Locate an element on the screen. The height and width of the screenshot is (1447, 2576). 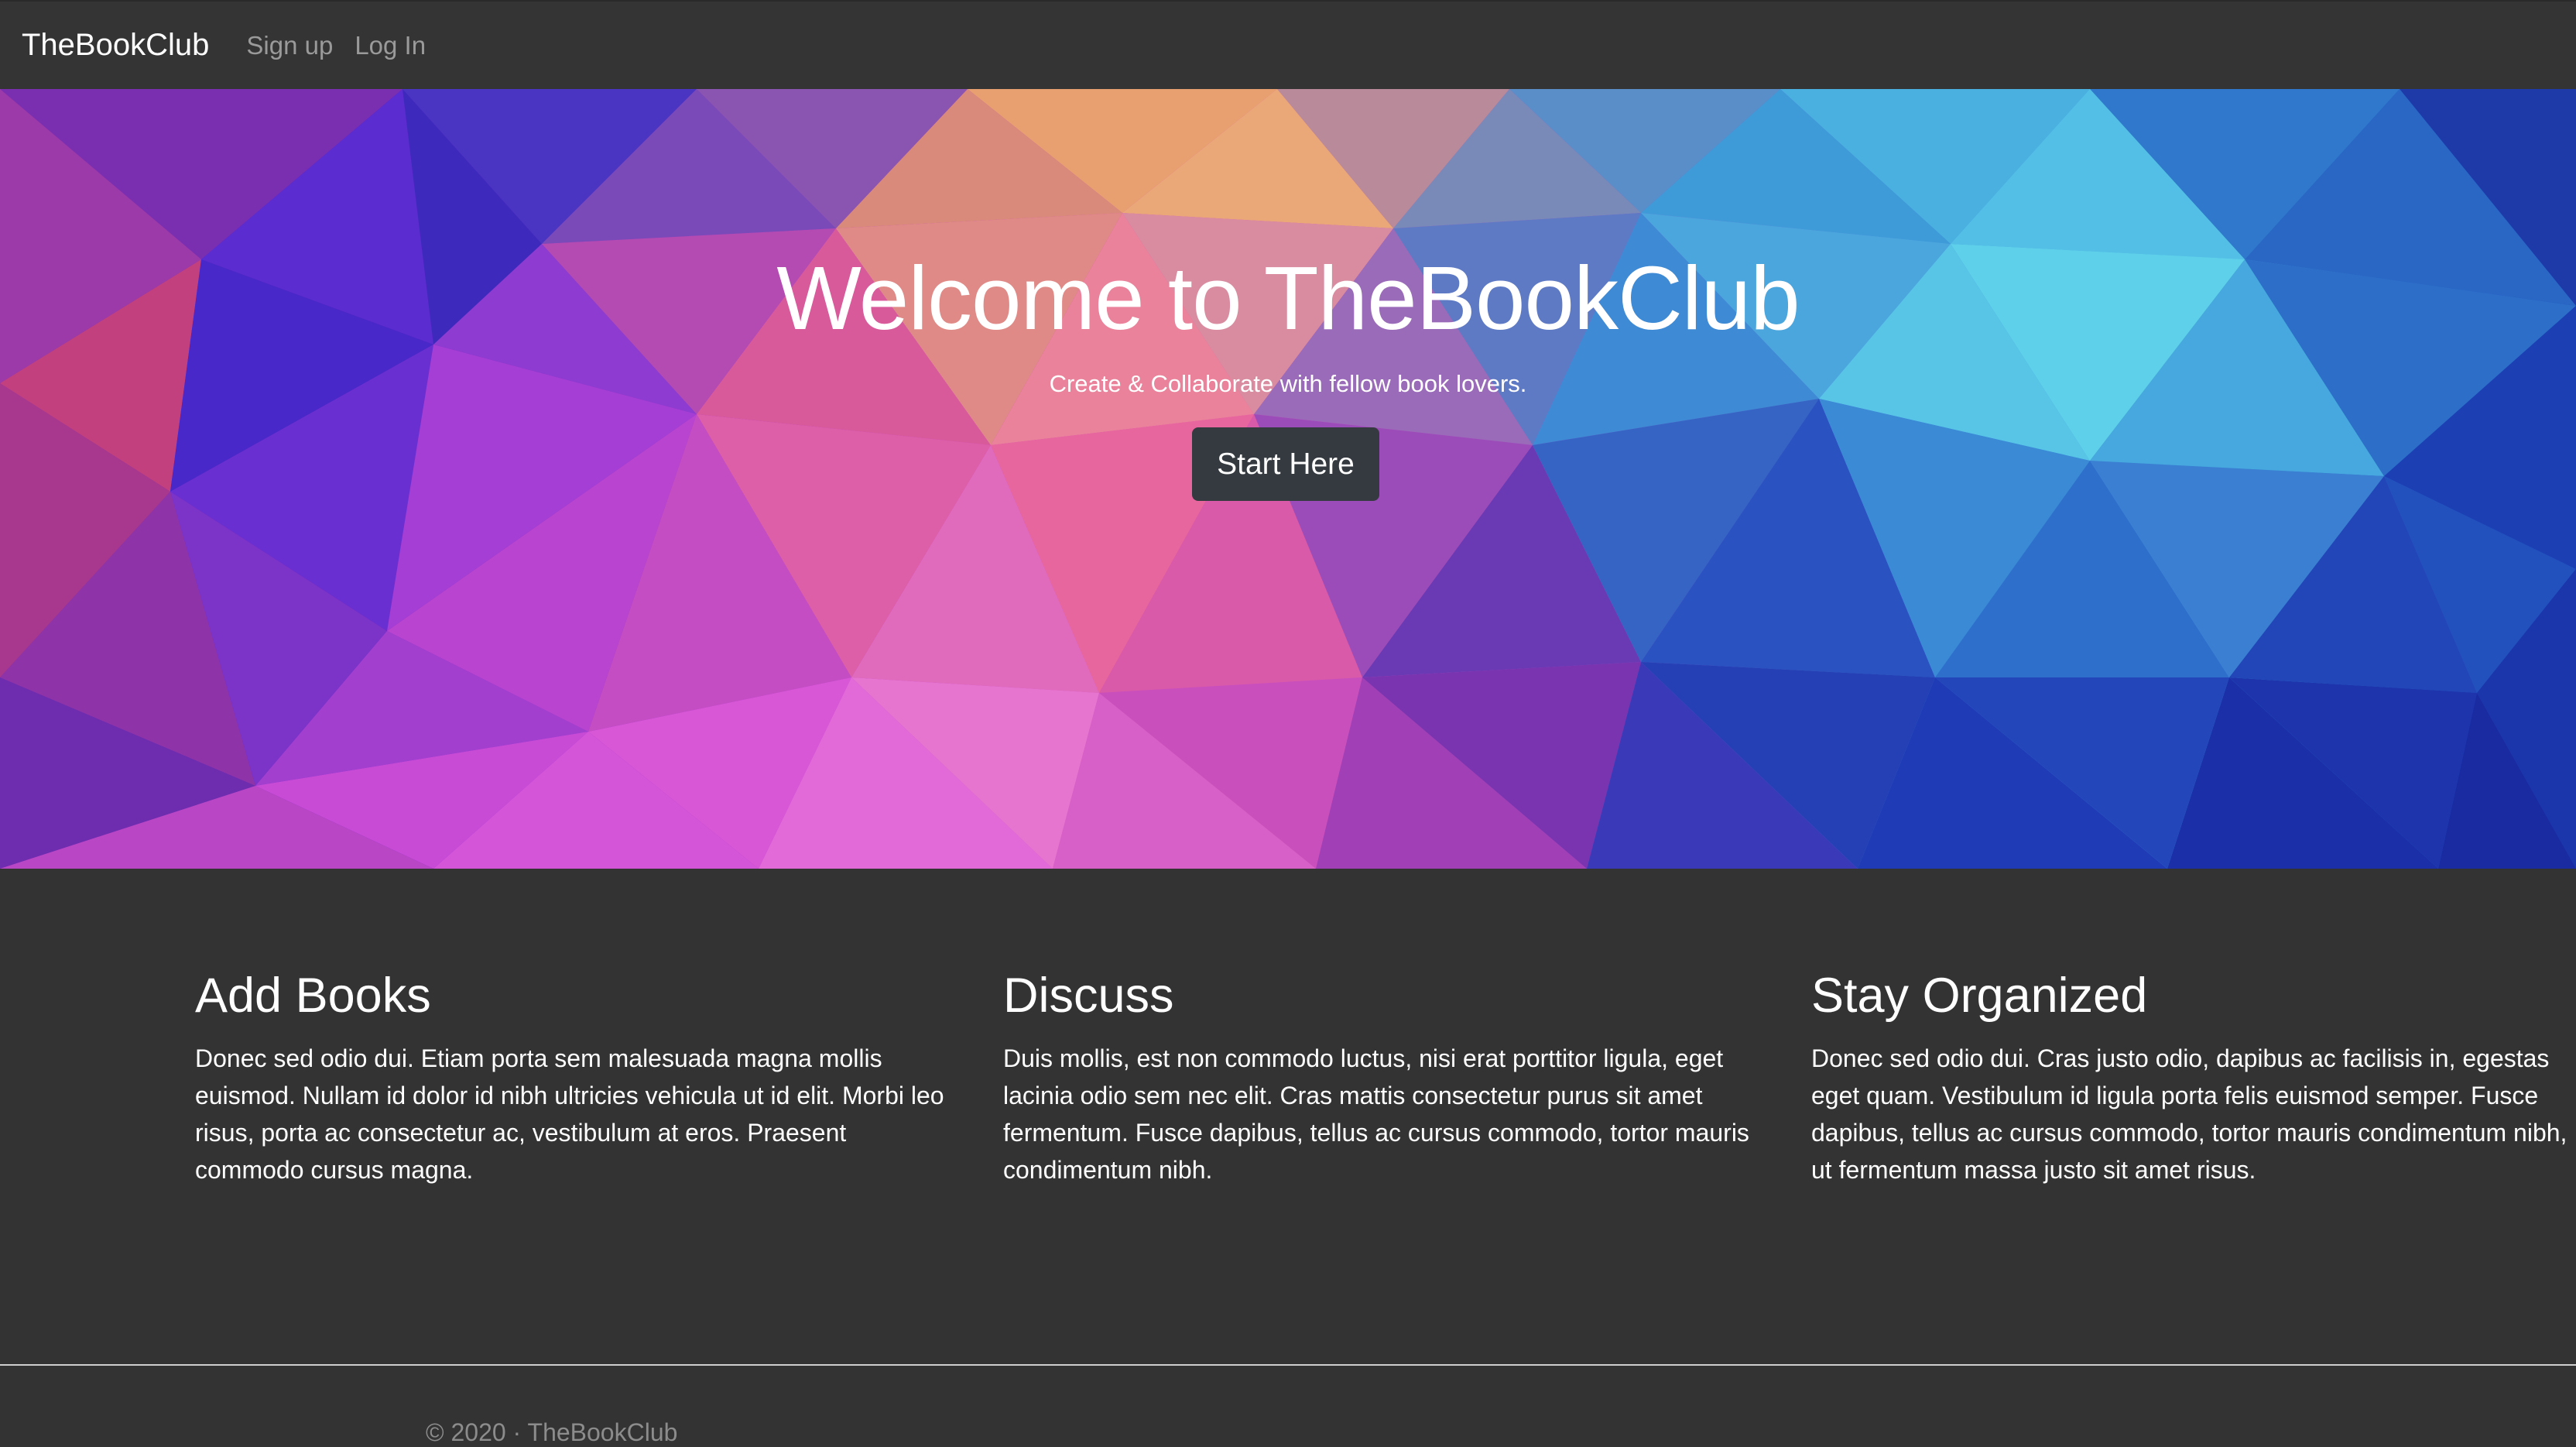
brand-logo-link: TheBookClub is located at coordinates (115, 45).